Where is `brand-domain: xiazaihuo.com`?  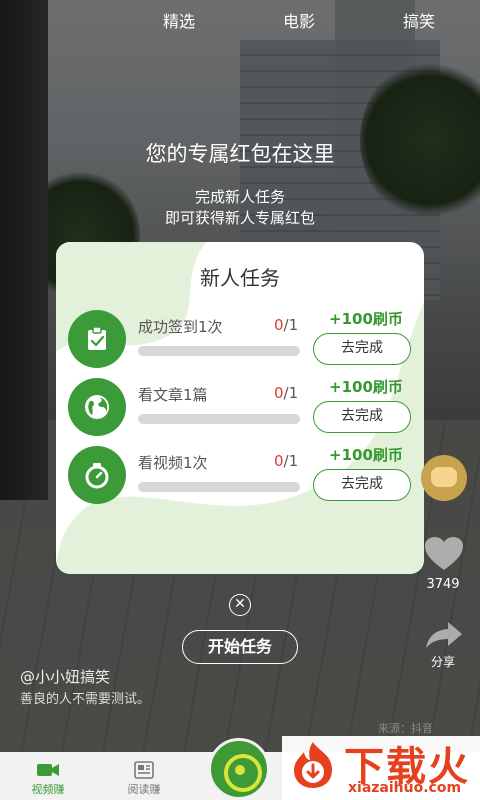
brand-domain: xiazaihuo.com is located at coordinates (405, 788).